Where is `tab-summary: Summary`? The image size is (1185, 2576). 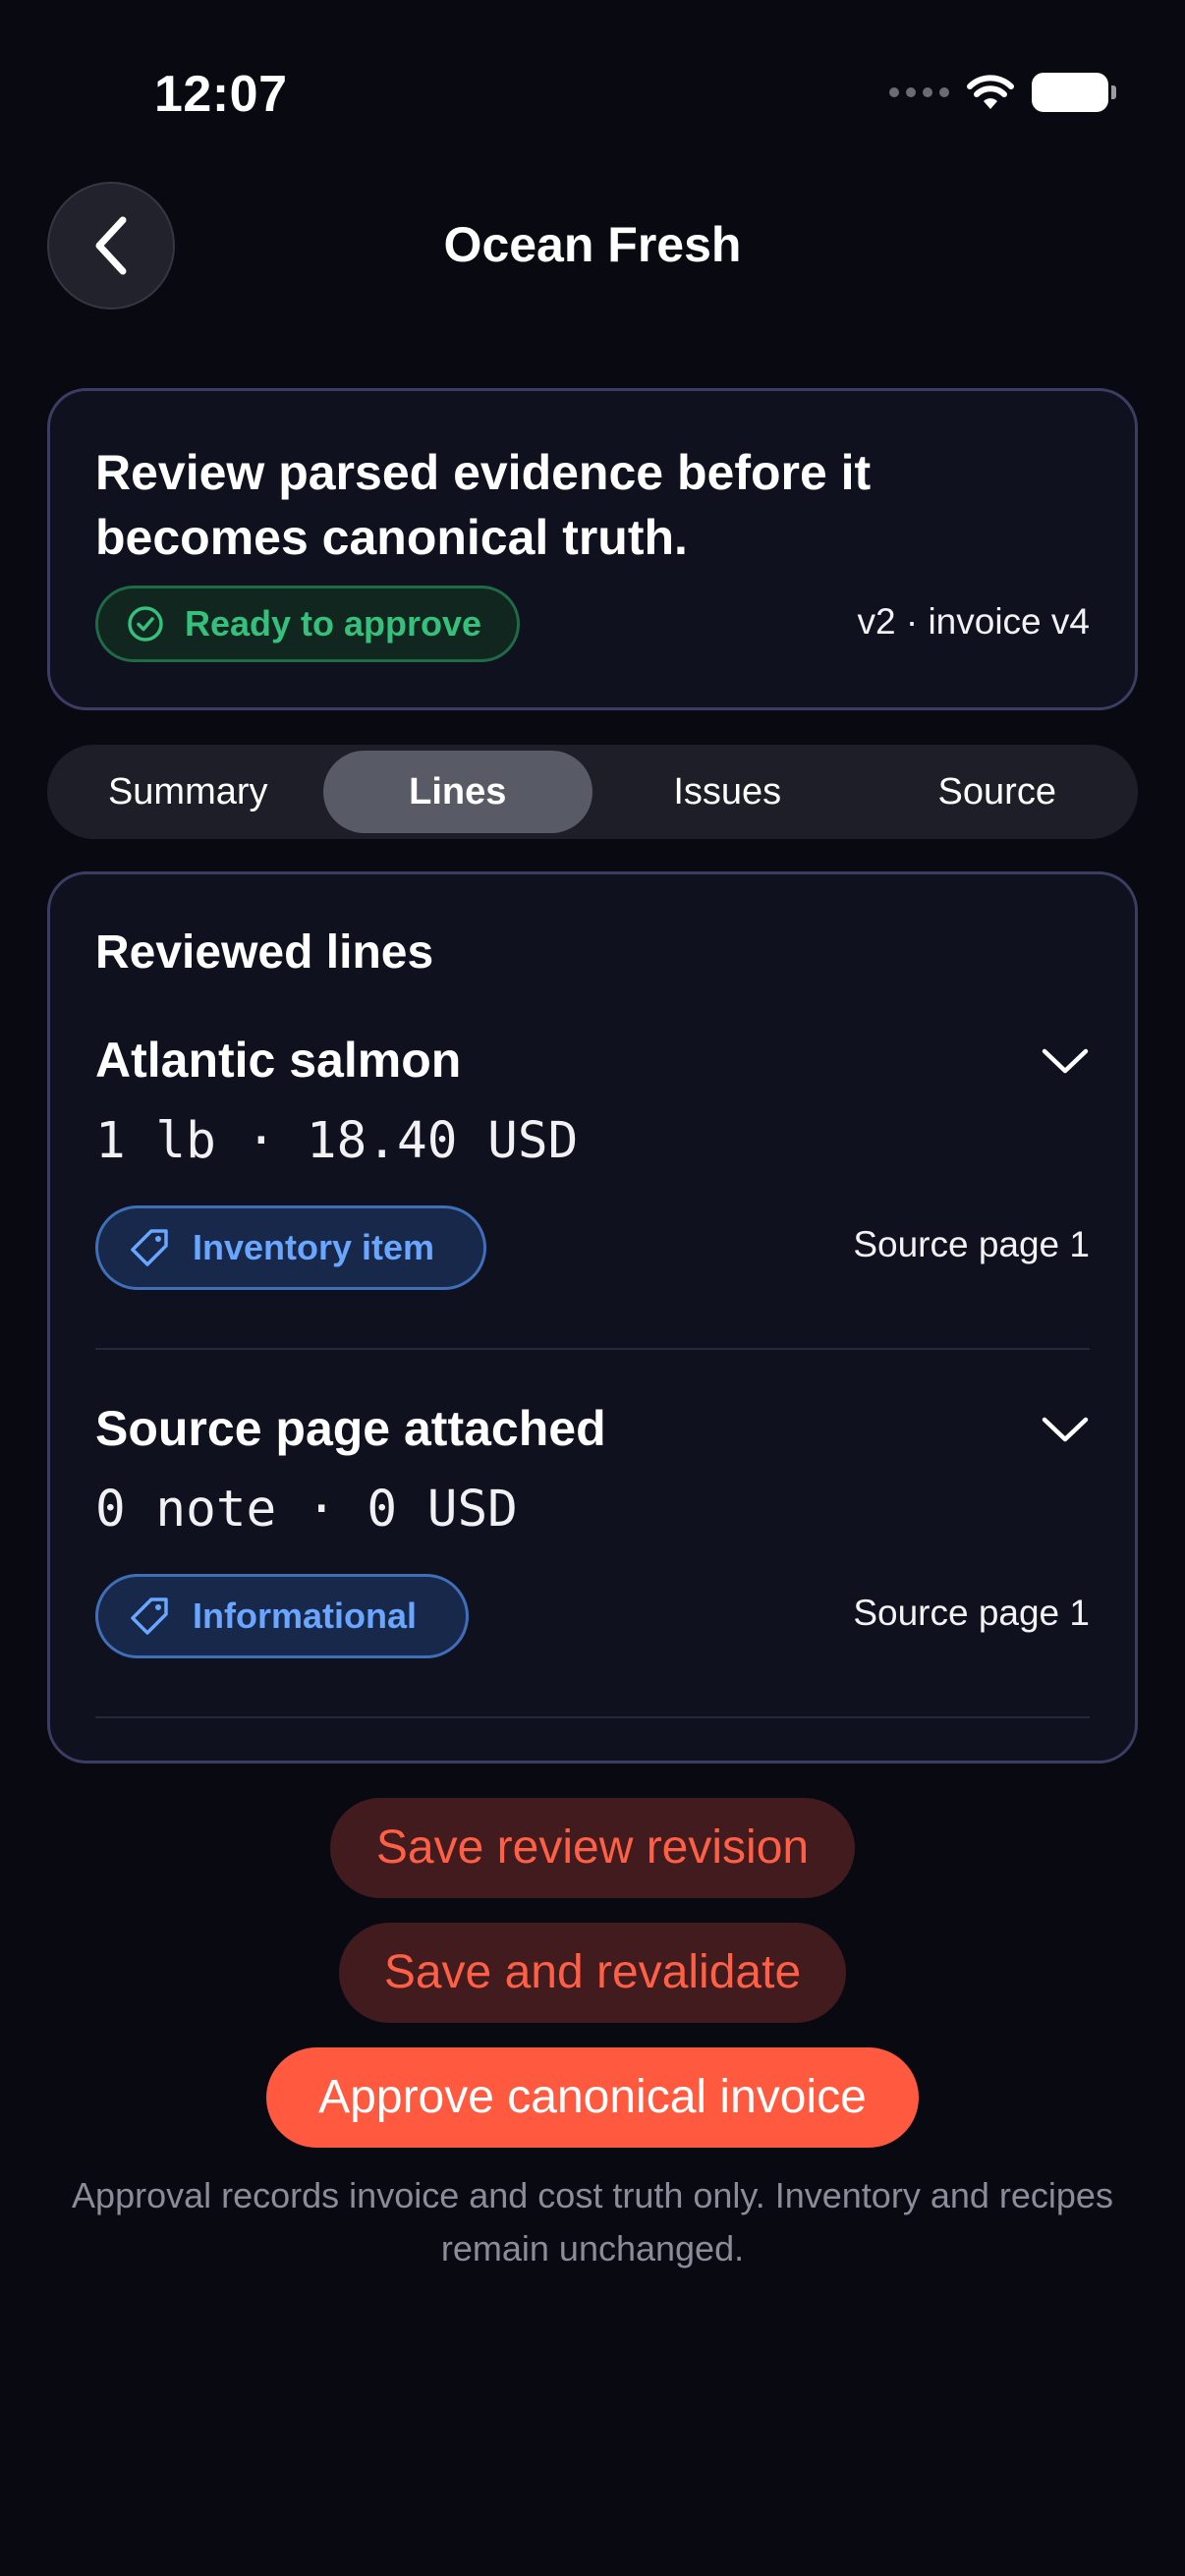 tab-summary: Summary is located at coordinates (188, 792).